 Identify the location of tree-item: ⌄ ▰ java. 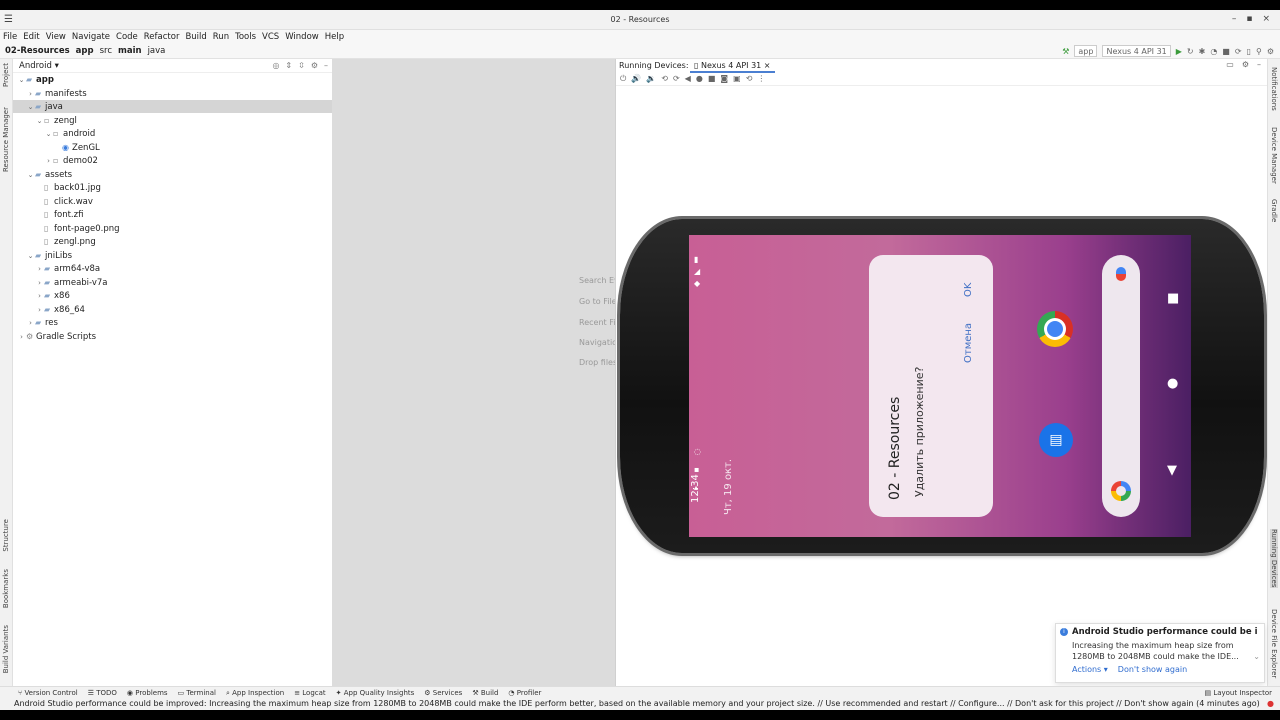
(172, 106).